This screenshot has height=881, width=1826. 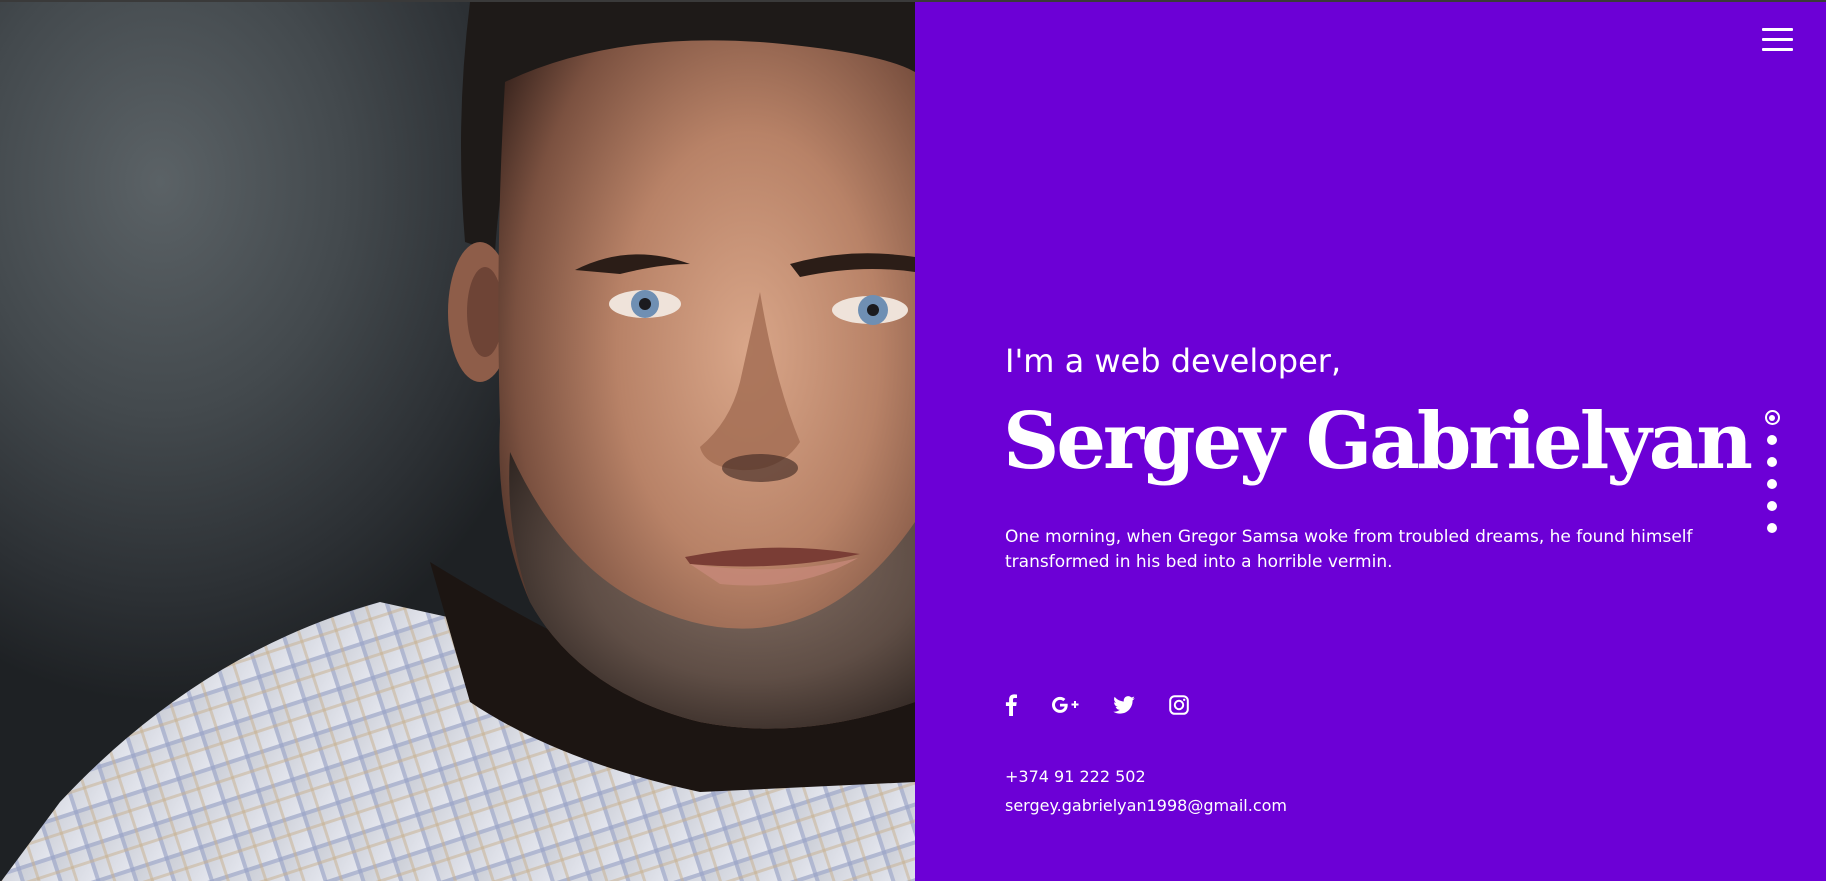 I want to click on twitter-icon, so click(x=1124, y=705).